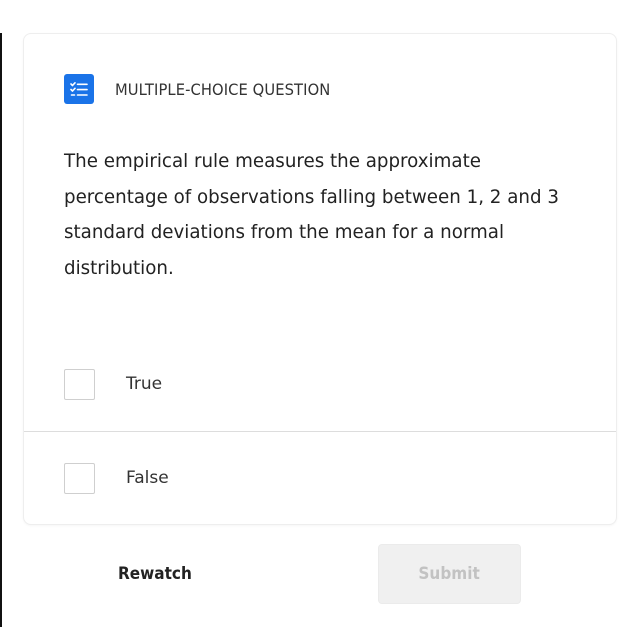 The height and width of the screenshot is (627, 622). What do you see at coordinates (320, 384) in the screenshot?
I see `option-true: True` at bounding box center [320, 384].